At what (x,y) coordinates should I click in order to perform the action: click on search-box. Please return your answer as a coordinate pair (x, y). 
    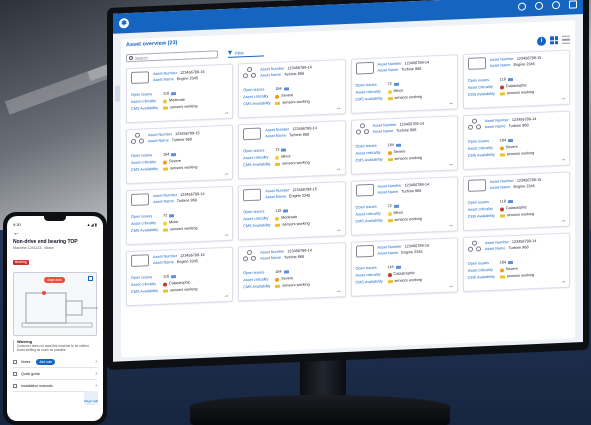
    Looking at the image, I should click on (172, 56).